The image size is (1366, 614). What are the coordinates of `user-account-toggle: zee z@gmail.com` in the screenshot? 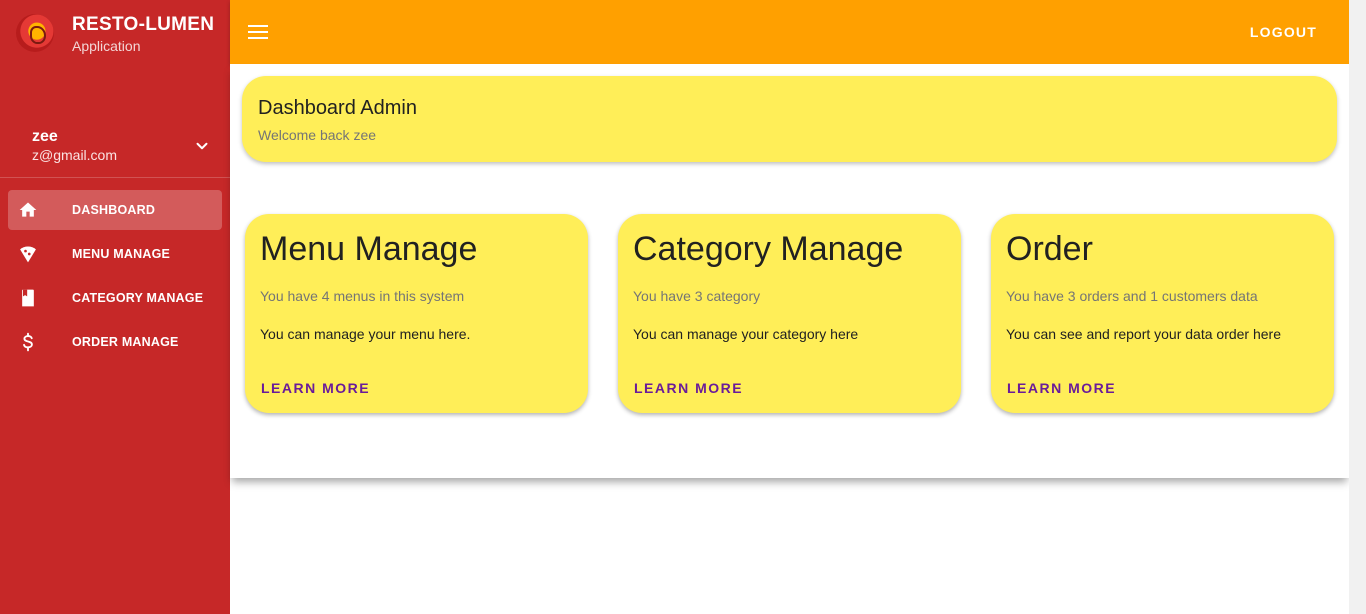 It's located at (115, 148).